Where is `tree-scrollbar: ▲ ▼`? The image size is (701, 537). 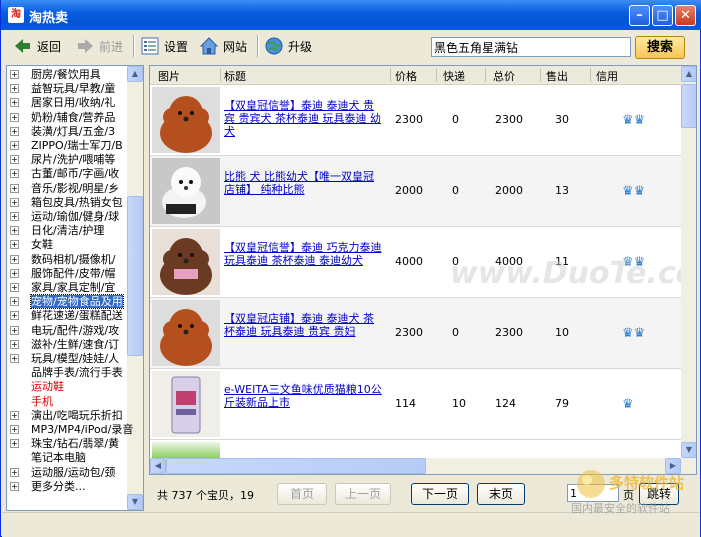 tree-scrollbar: ▲ ▼ is located at coordinates (135, 288).